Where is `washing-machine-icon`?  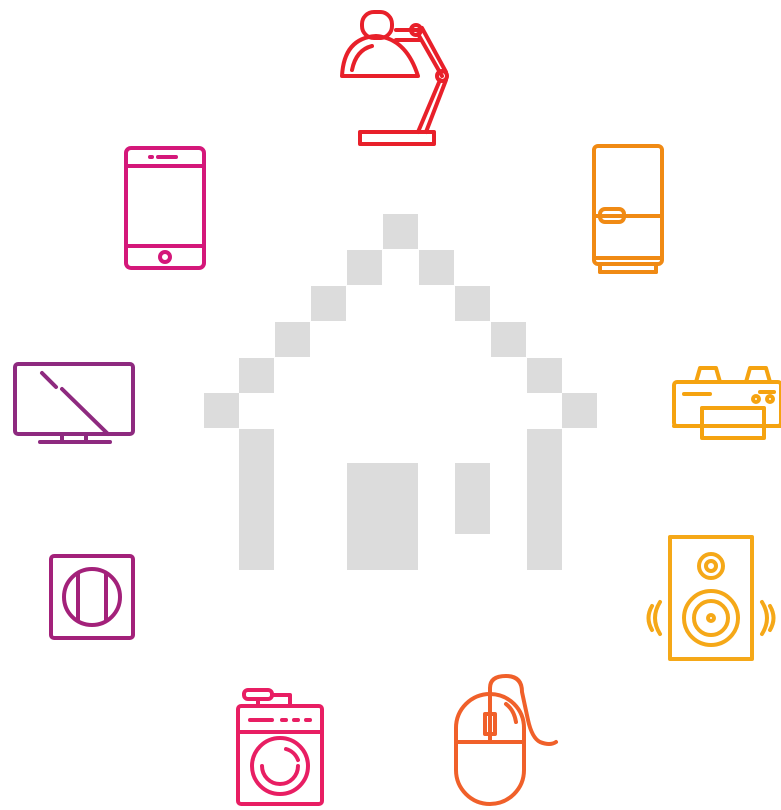
washing-machine-icon is located at coordinates (280, 747).